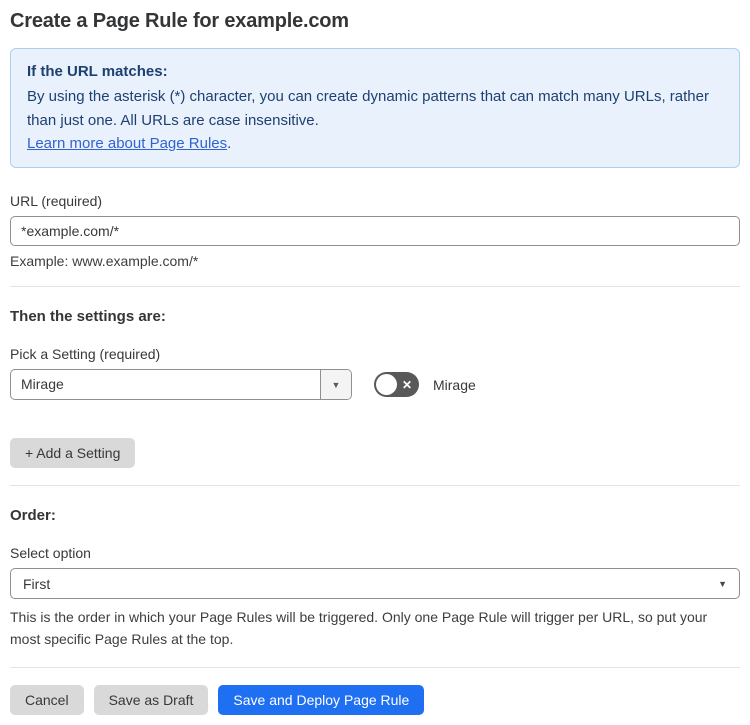  What do you see at coordinates (454, 384) in the screenshot?
I see `toggle-label: Mirage` at bounding box center [454, 384].